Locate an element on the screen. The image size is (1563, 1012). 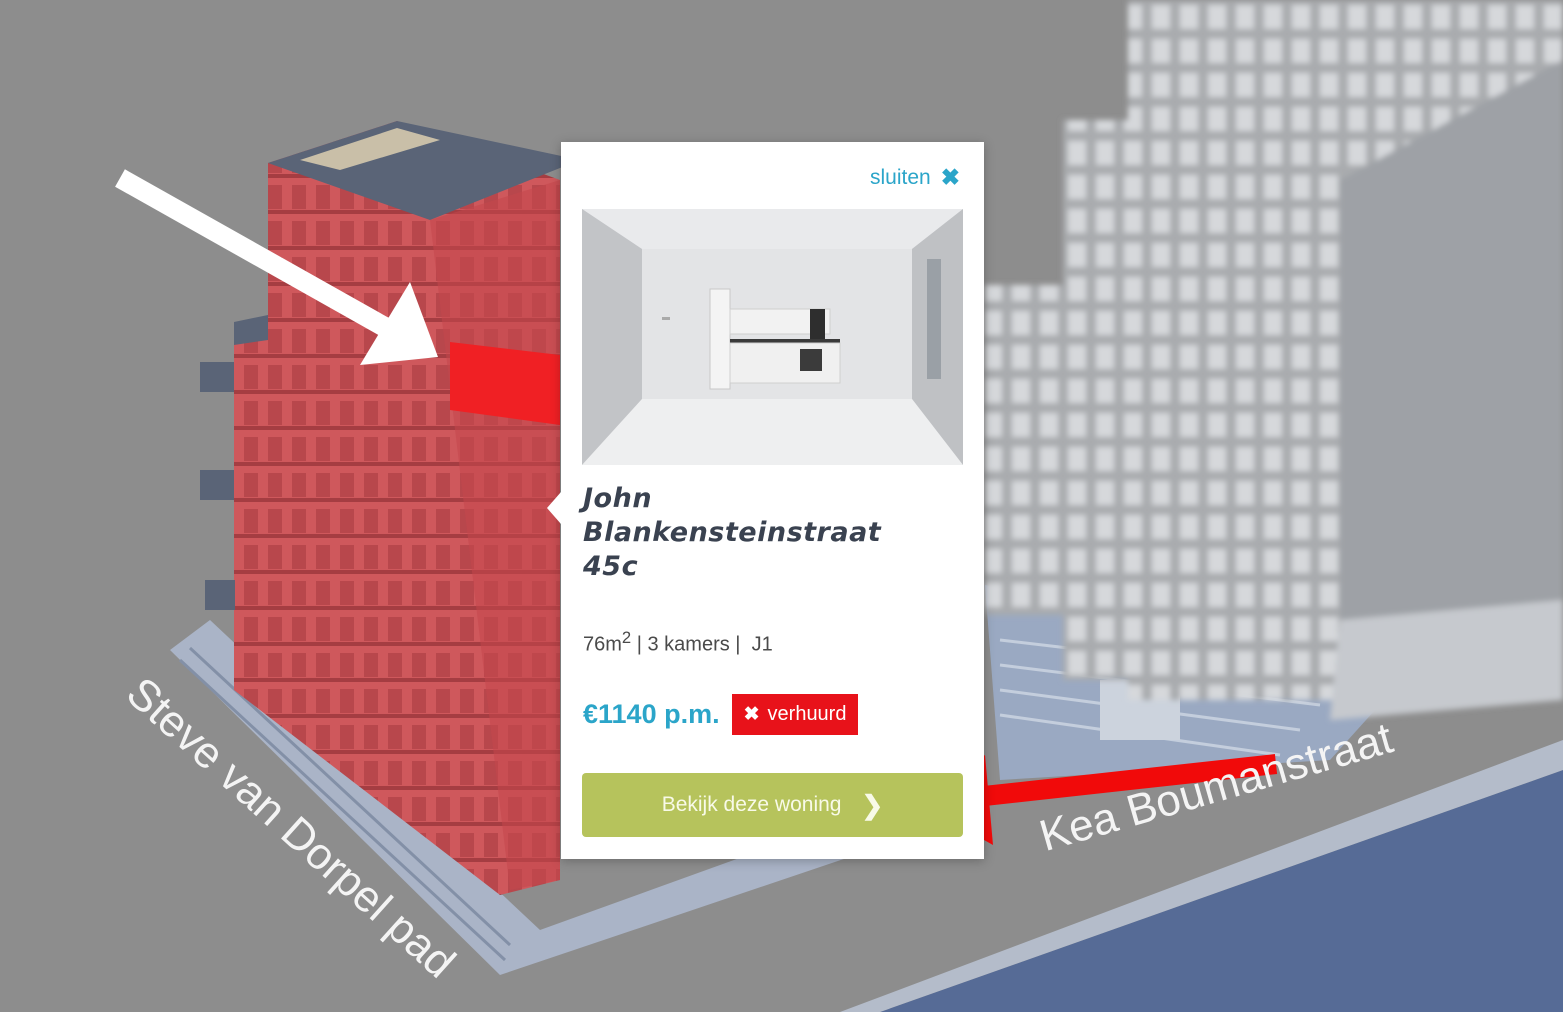
price-row: €1140 p.m. ✖ verhuurd is located at coordinates (721, 714).